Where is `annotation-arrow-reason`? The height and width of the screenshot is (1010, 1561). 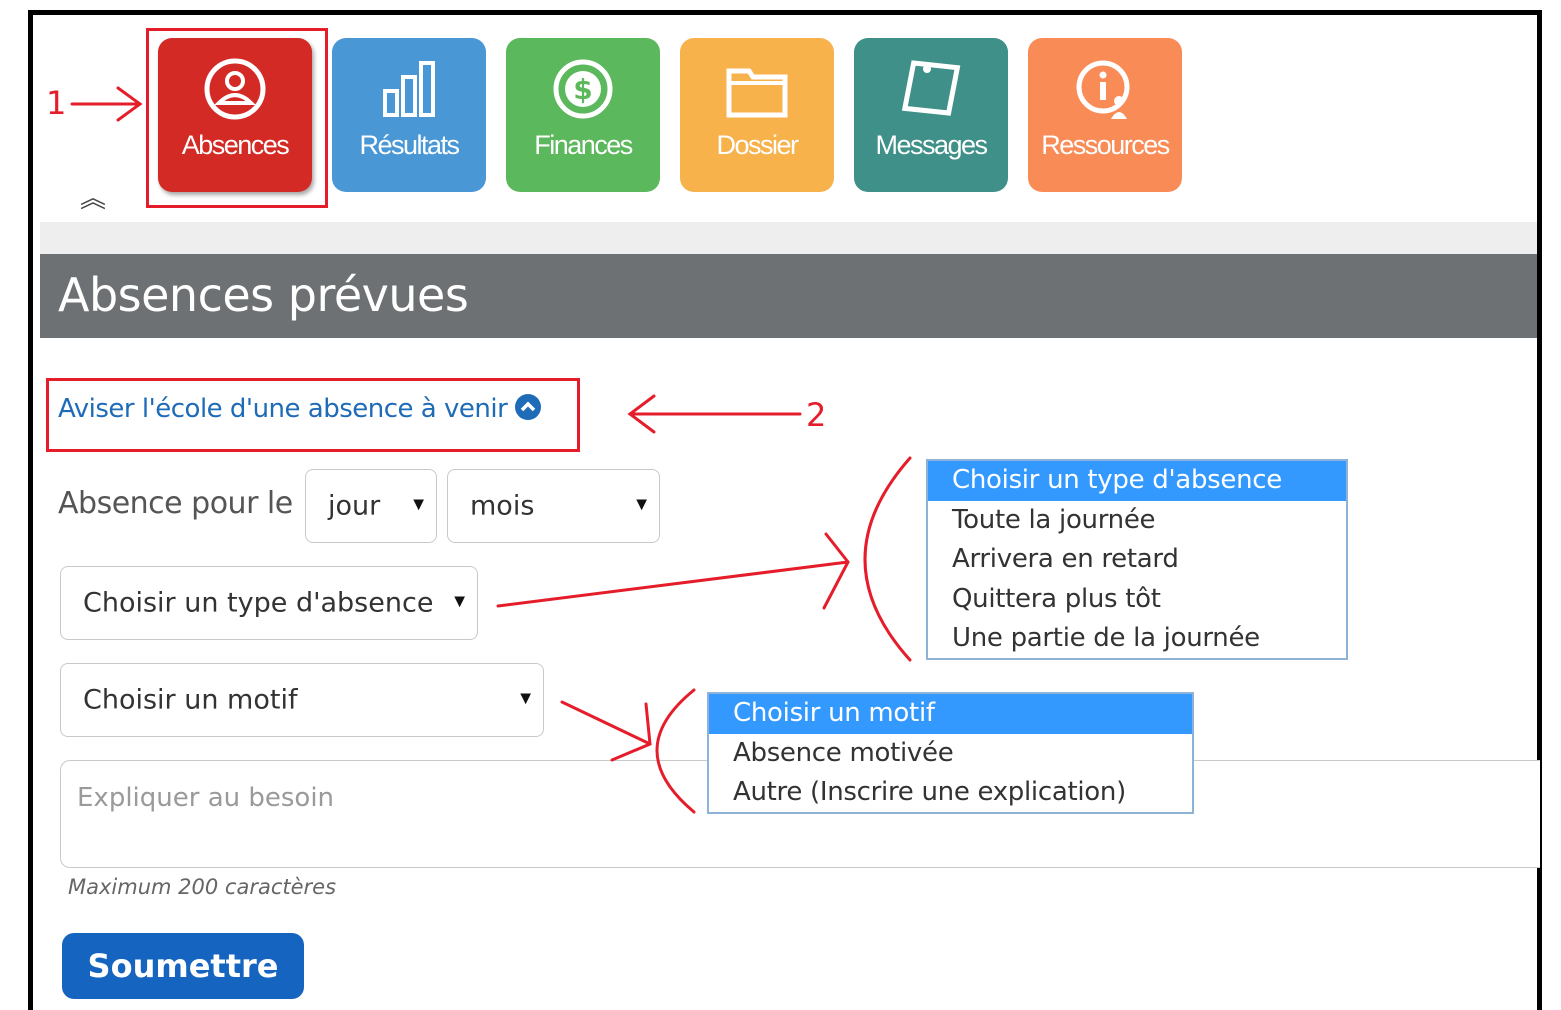
annotation-arrow-reason is located at coordinates (606, 723).